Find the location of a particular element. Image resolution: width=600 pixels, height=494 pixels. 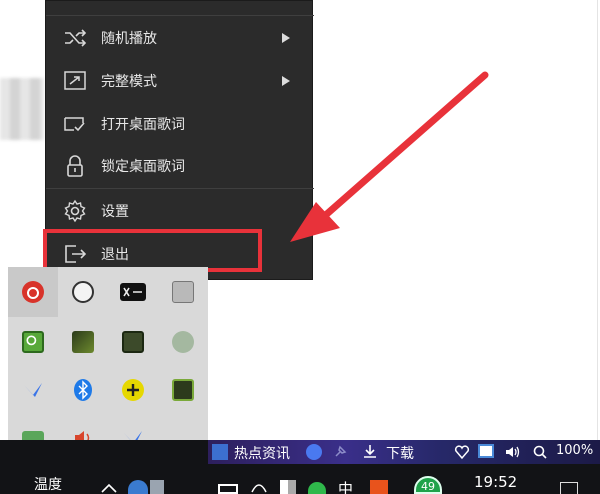

sogou-icon is located at coordinates (379, 487).